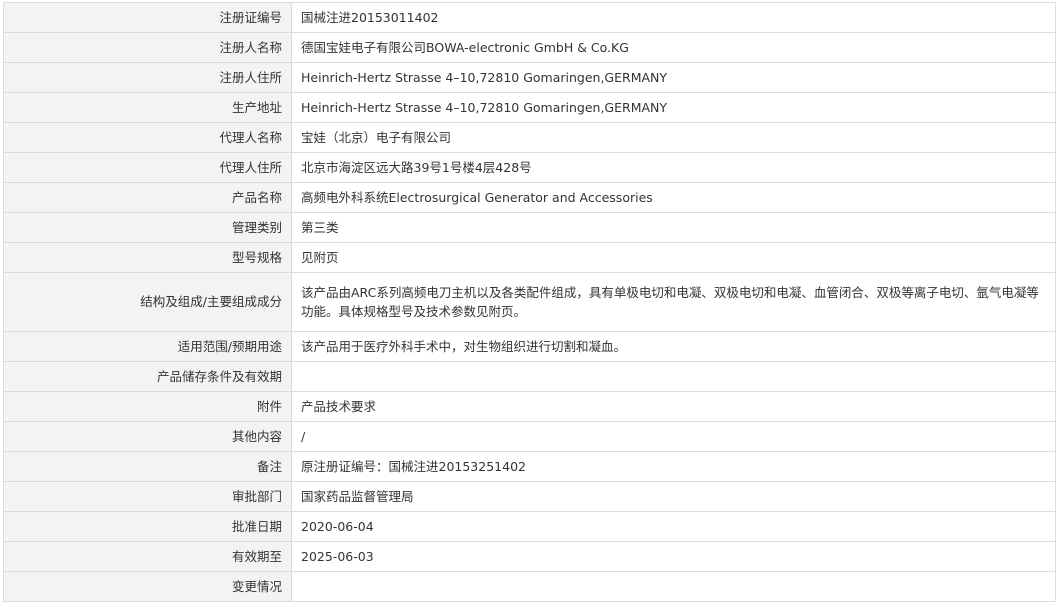  I want to click on field-value: 宝娃（北京）电子有限公司, so click(673, 137).